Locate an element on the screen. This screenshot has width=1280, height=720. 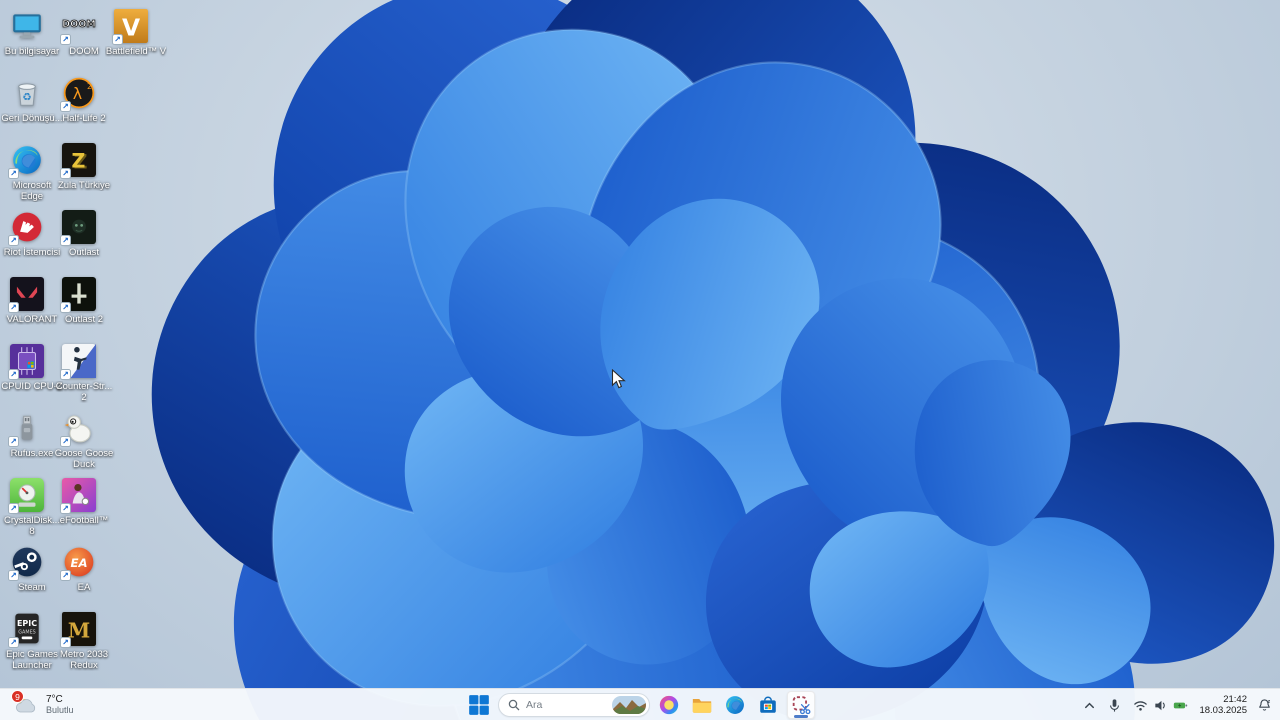
recycle-bin-icon: ♻ is located at coordinates (27, 93).